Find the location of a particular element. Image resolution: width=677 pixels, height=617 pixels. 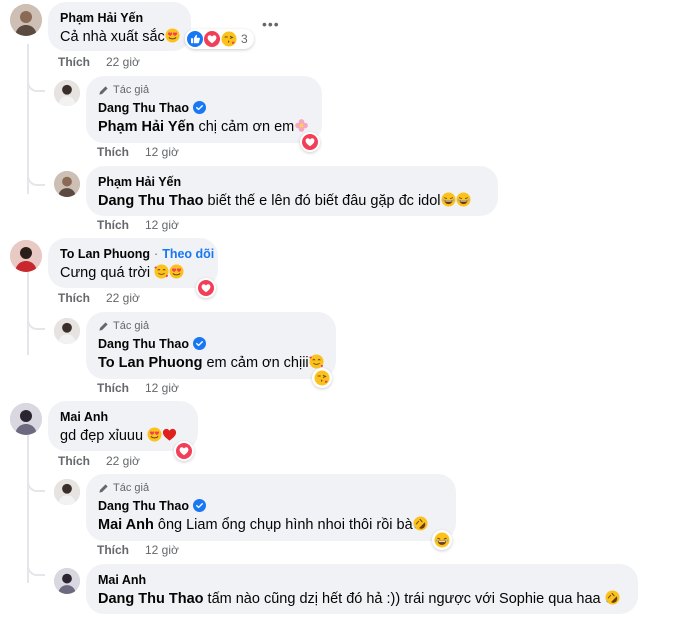

comment-text: gd đẹp xỉuuu is located at coordinates (102, 436).